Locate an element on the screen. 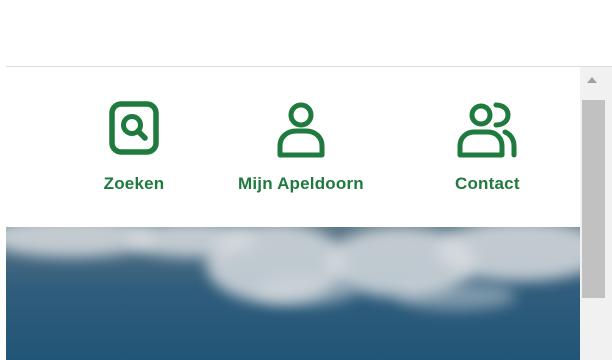 This screenshot has height=360, width=612. nav-mijn-apeldoorn-button: Mijn Apeldoorn is located at coordinates (301, 145).